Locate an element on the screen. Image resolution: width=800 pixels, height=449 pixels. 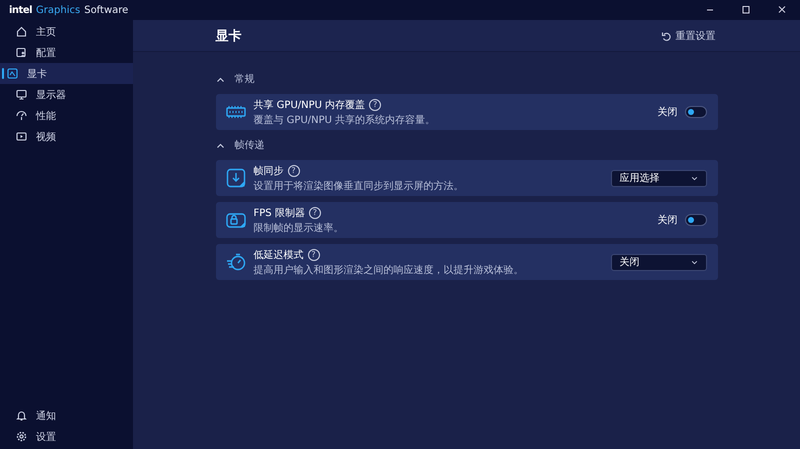
section-title: 常规 is located at coordinates (244, 79).